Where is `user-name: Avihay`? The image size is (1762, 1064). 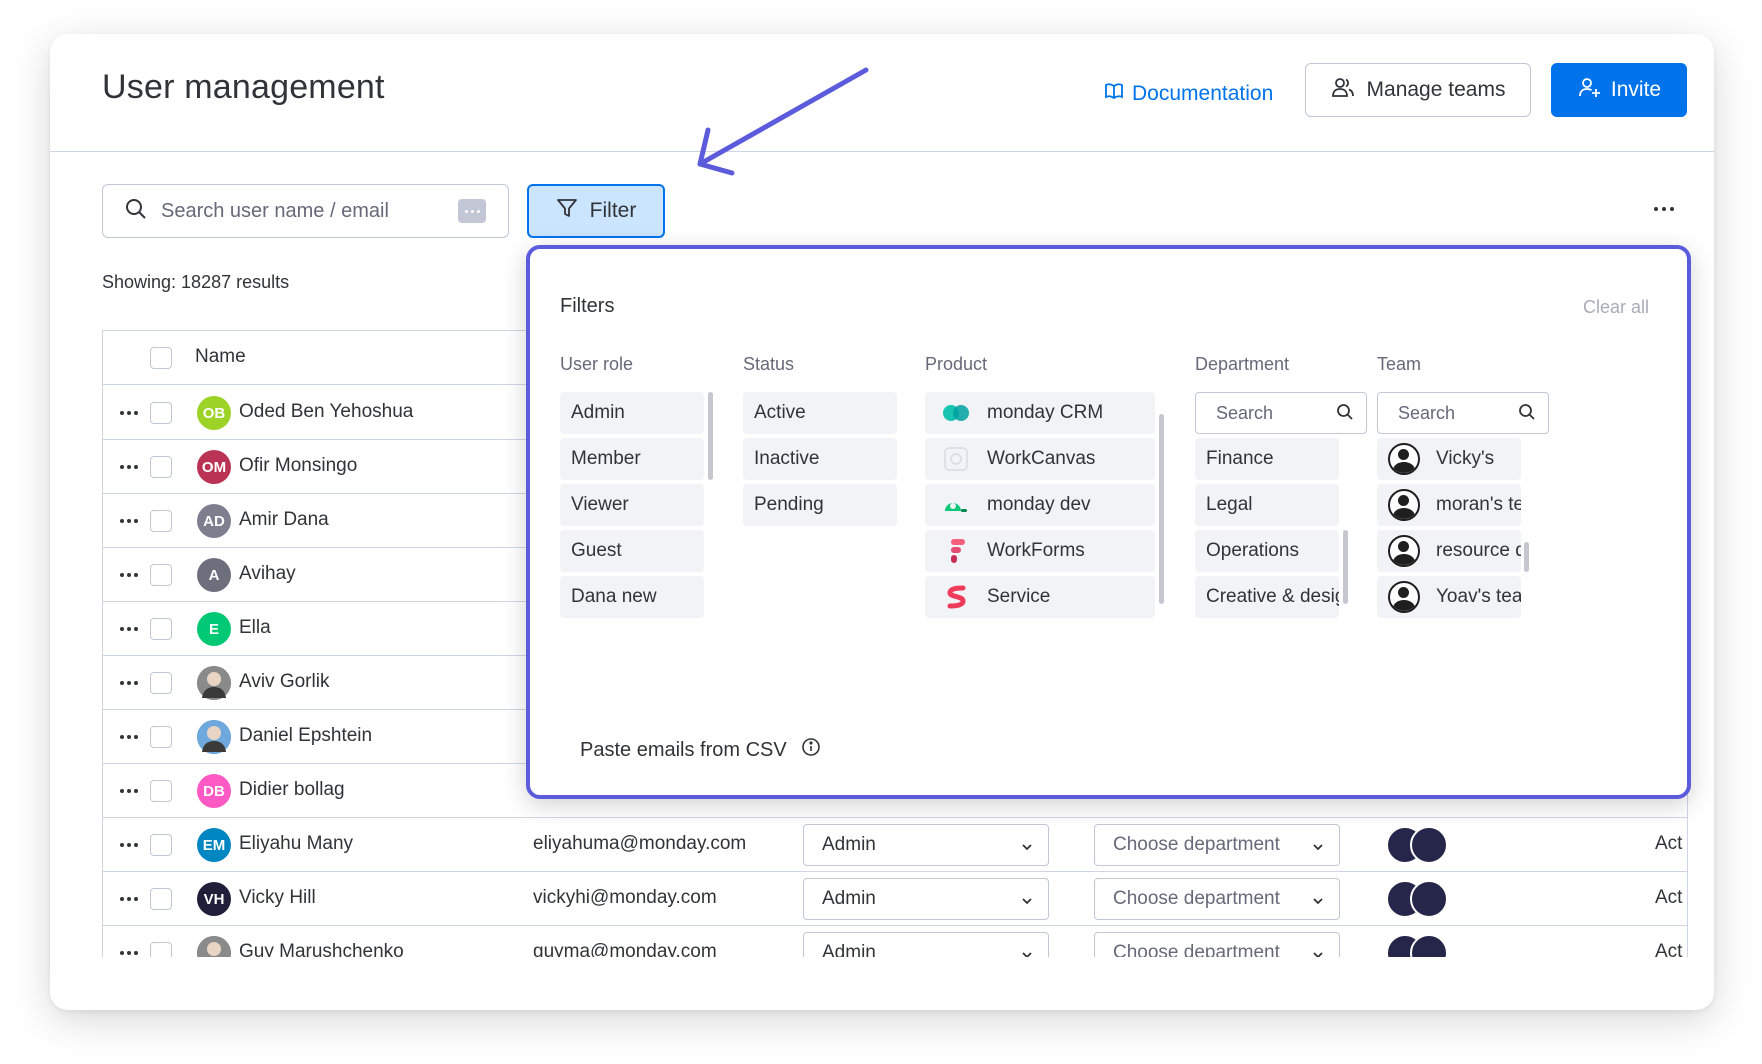
user-name: Avihay is located at coordinates (267, 574).